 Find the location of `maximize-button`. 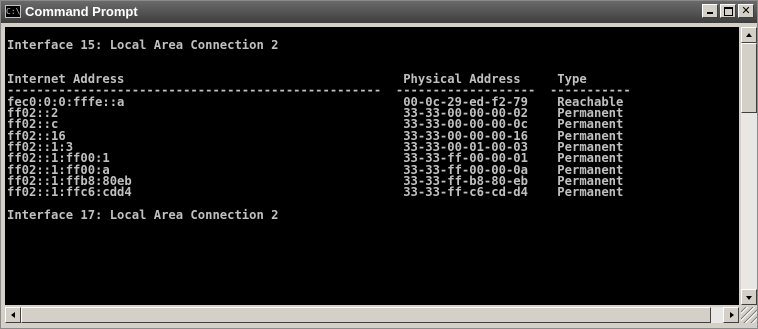

maximize-button is located at coordinates (728, 11).